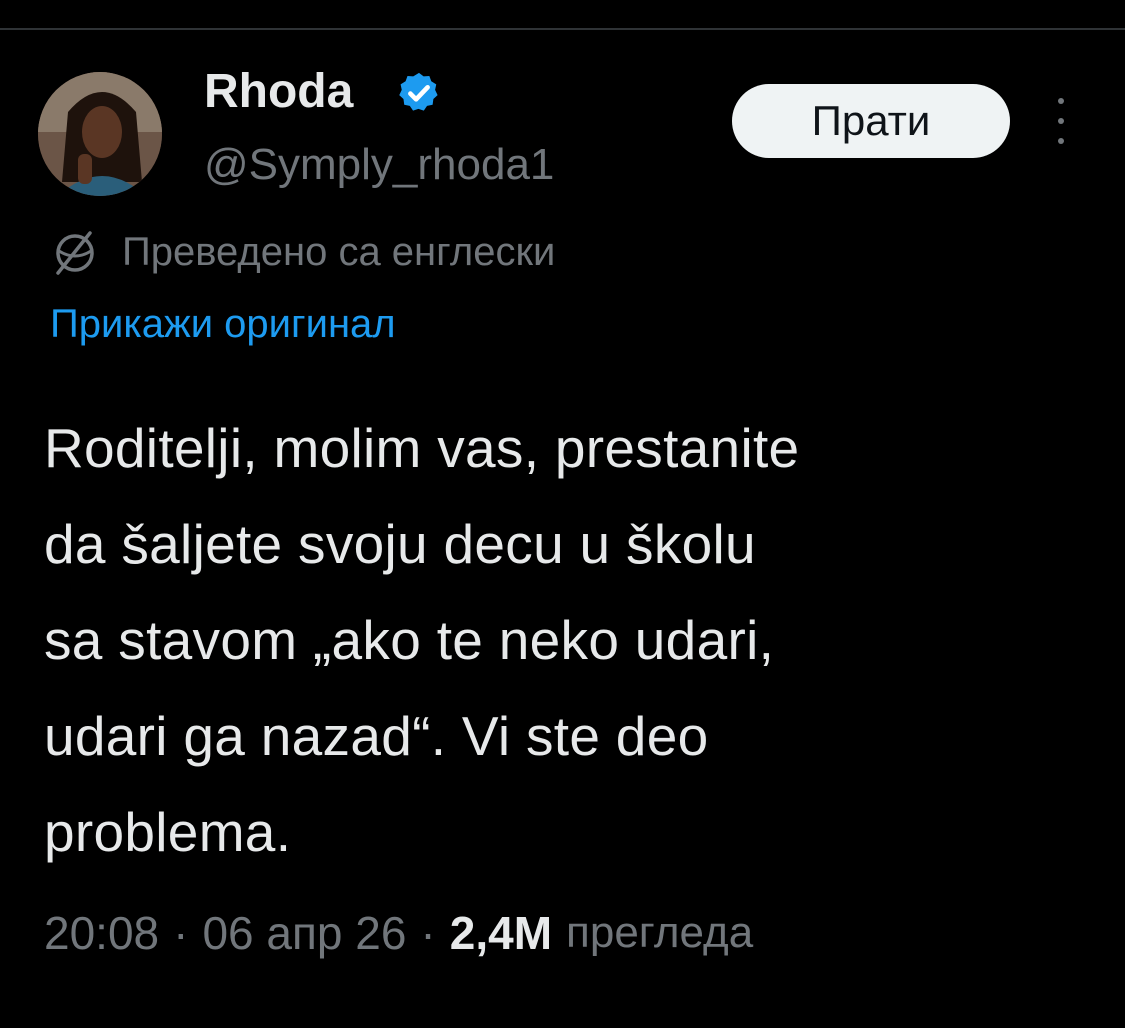  What do you see at coordinates (422, 448) in the screenshot?
I see `tweet-text-line: Roditelji, molim vas, prestanite` at bounding box center [422, 448].